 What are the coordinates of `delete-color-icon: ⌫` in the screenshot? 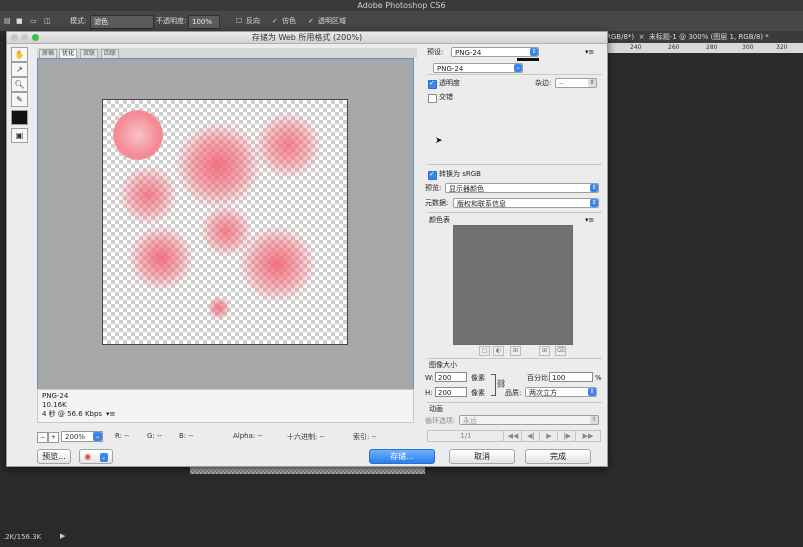 It's located at (560, 351).